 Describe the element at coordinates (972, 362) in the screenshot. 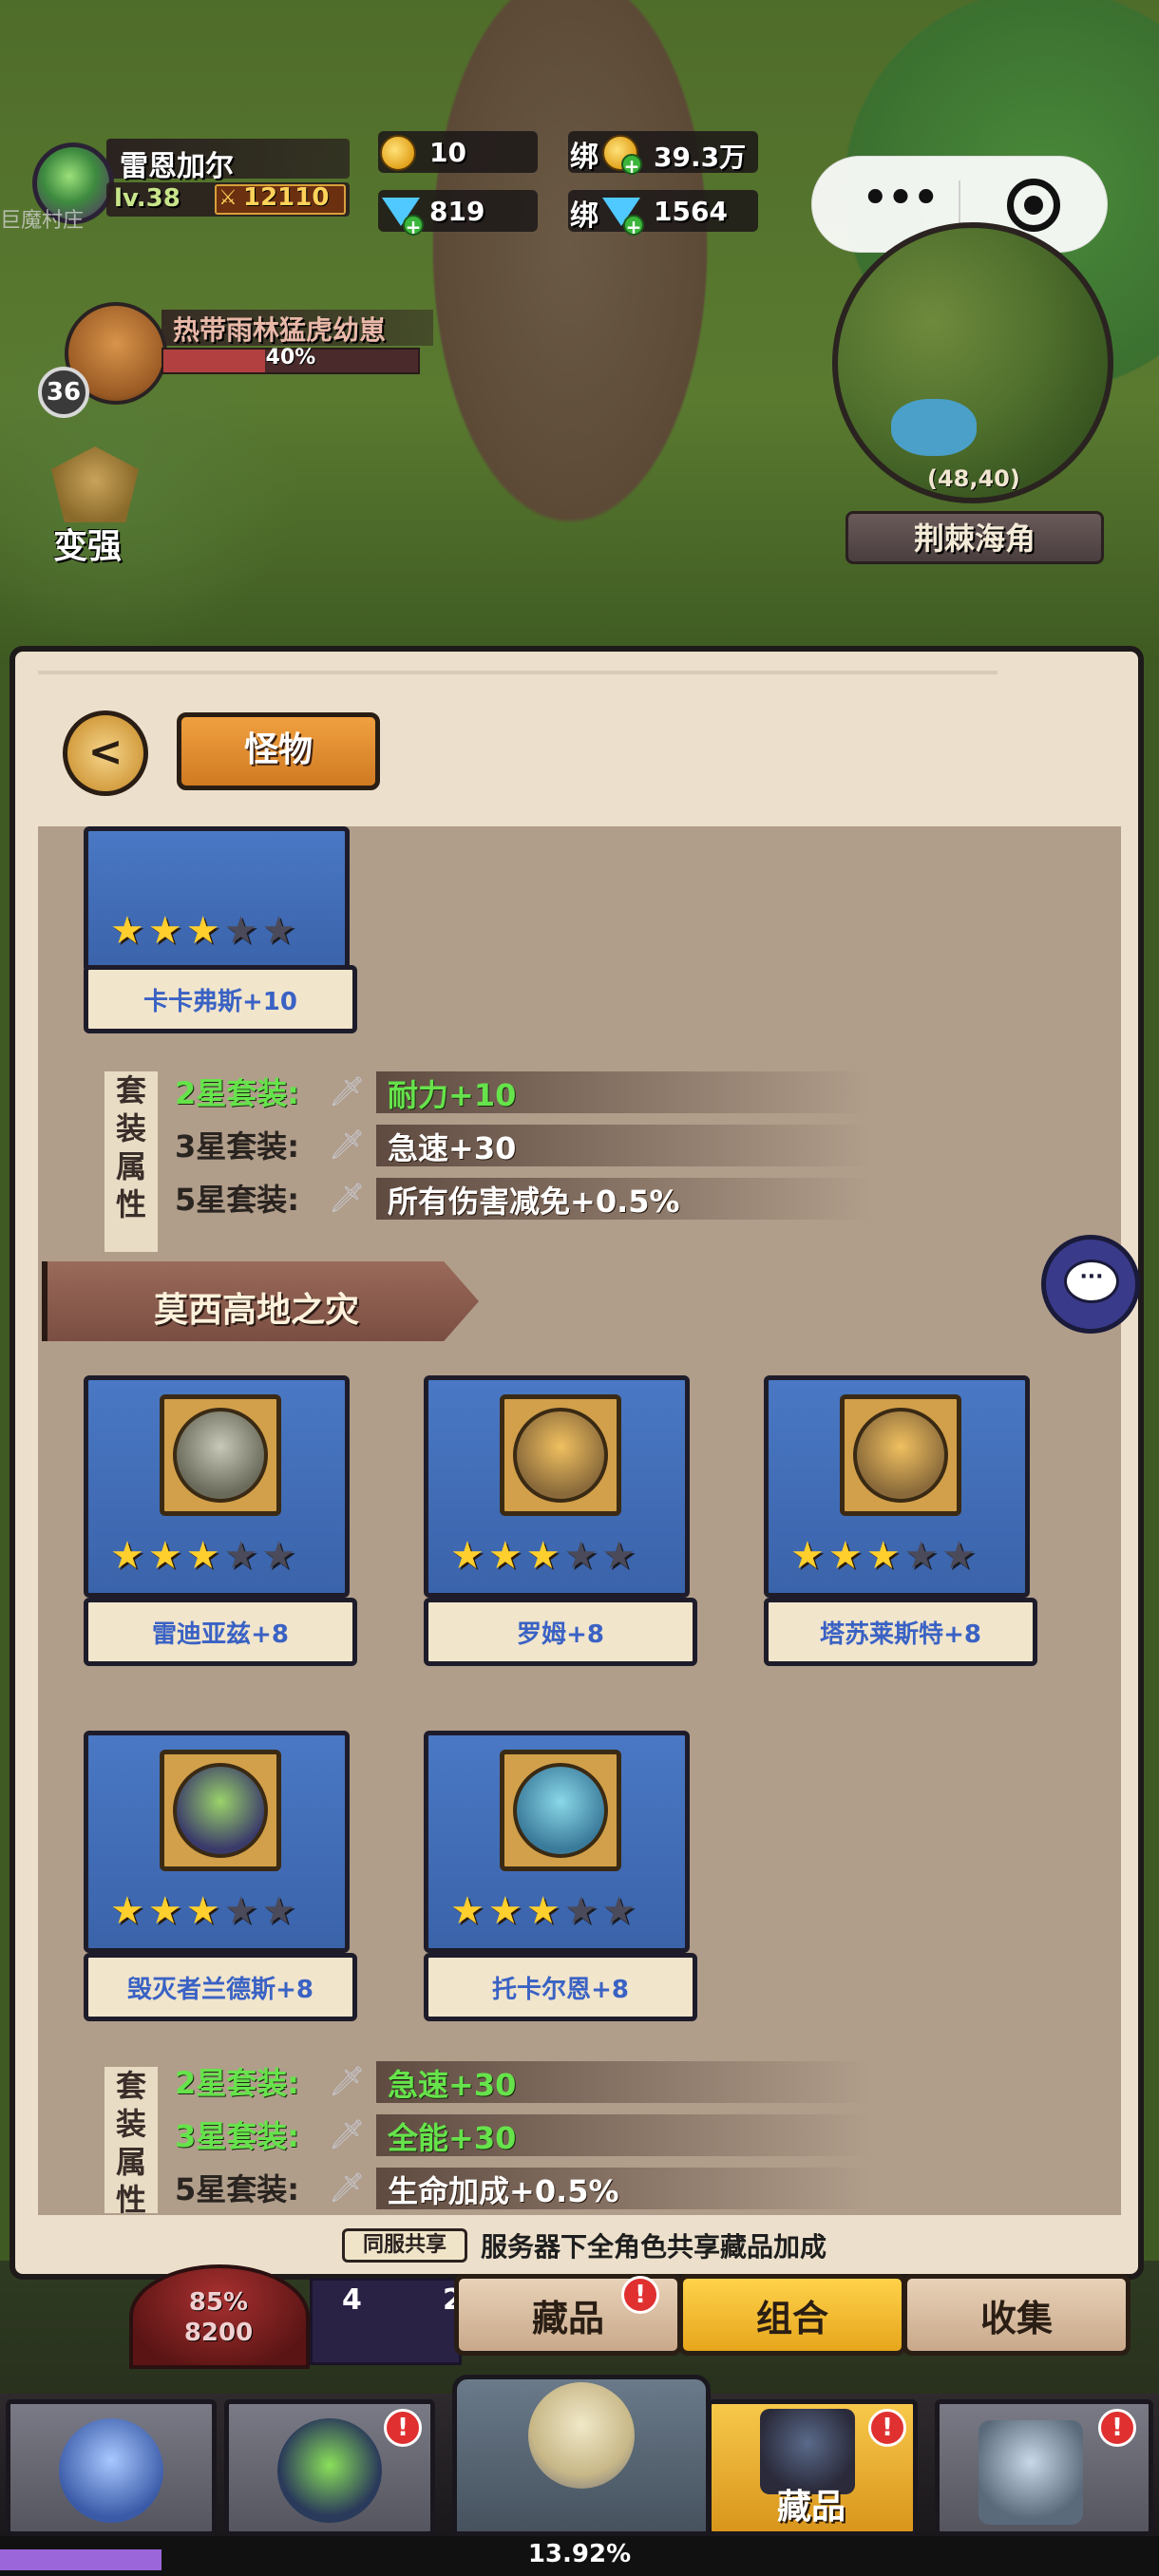

I see `minimap` at that location.